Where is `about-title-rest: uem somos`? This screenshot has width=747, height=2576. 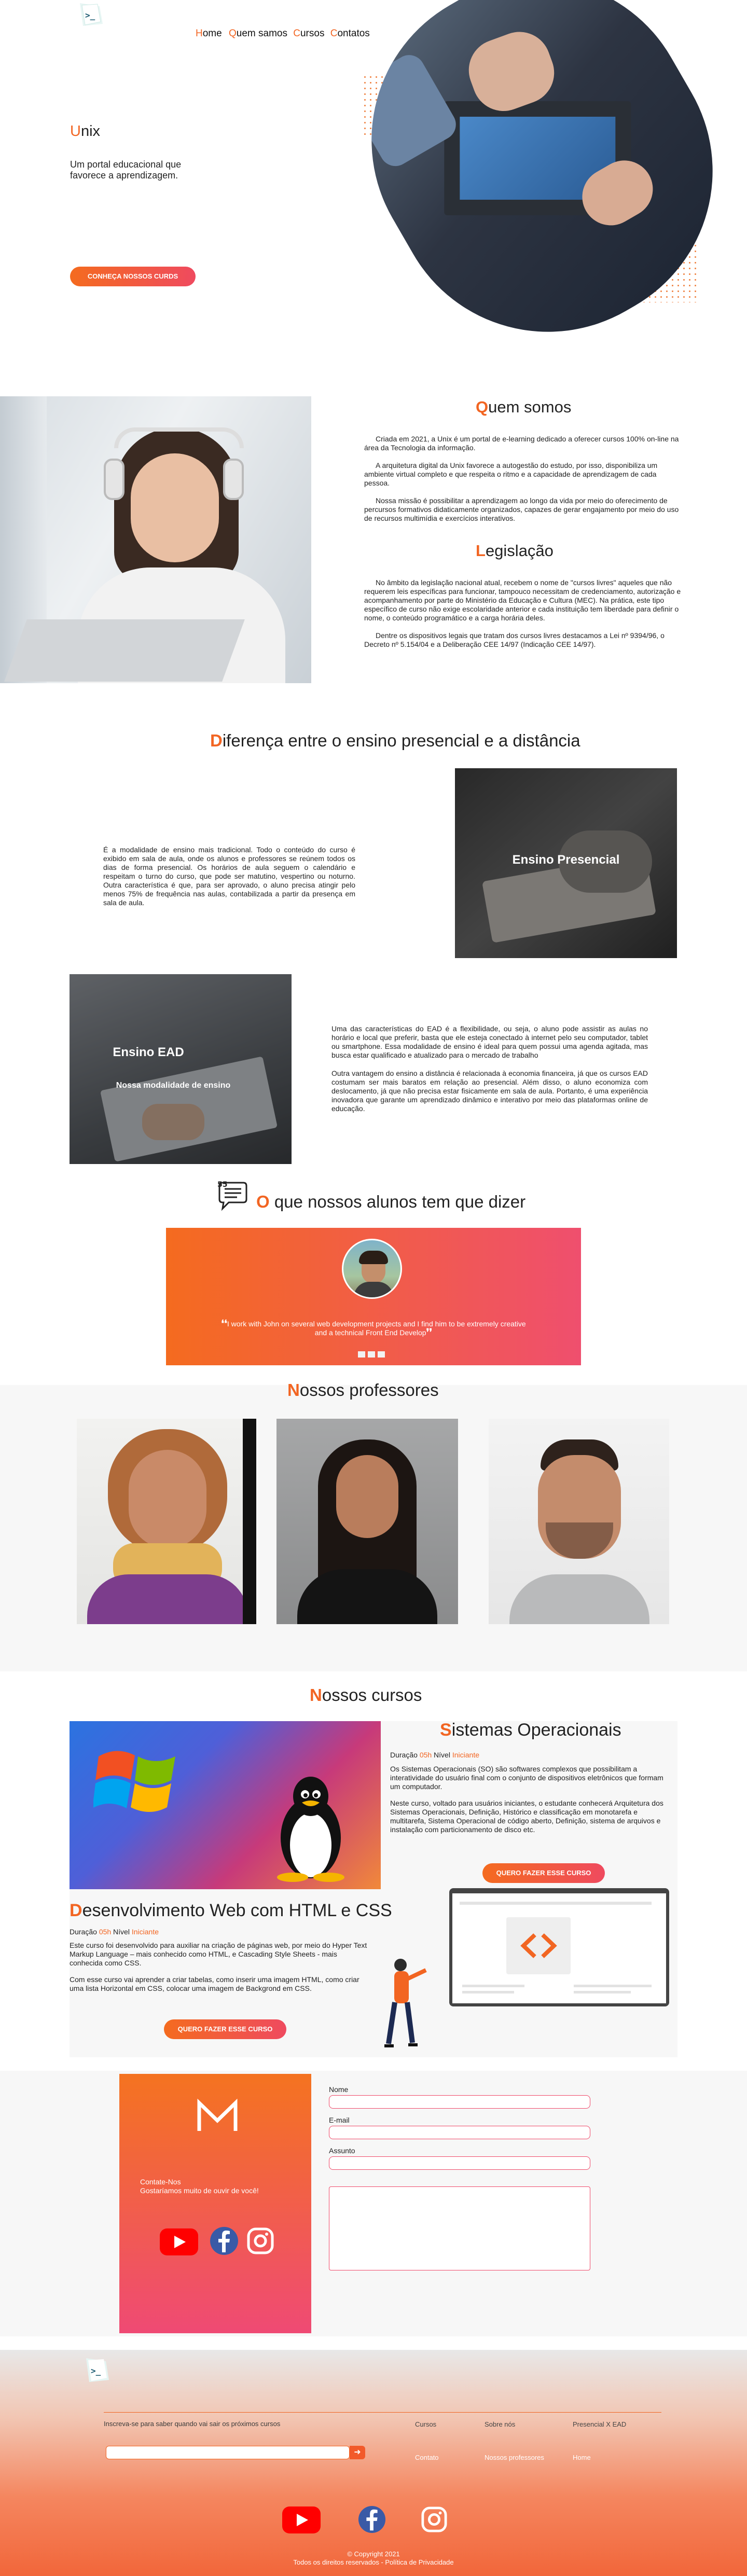 about-title-rest: uem somos is located at coordinates (530, 407).